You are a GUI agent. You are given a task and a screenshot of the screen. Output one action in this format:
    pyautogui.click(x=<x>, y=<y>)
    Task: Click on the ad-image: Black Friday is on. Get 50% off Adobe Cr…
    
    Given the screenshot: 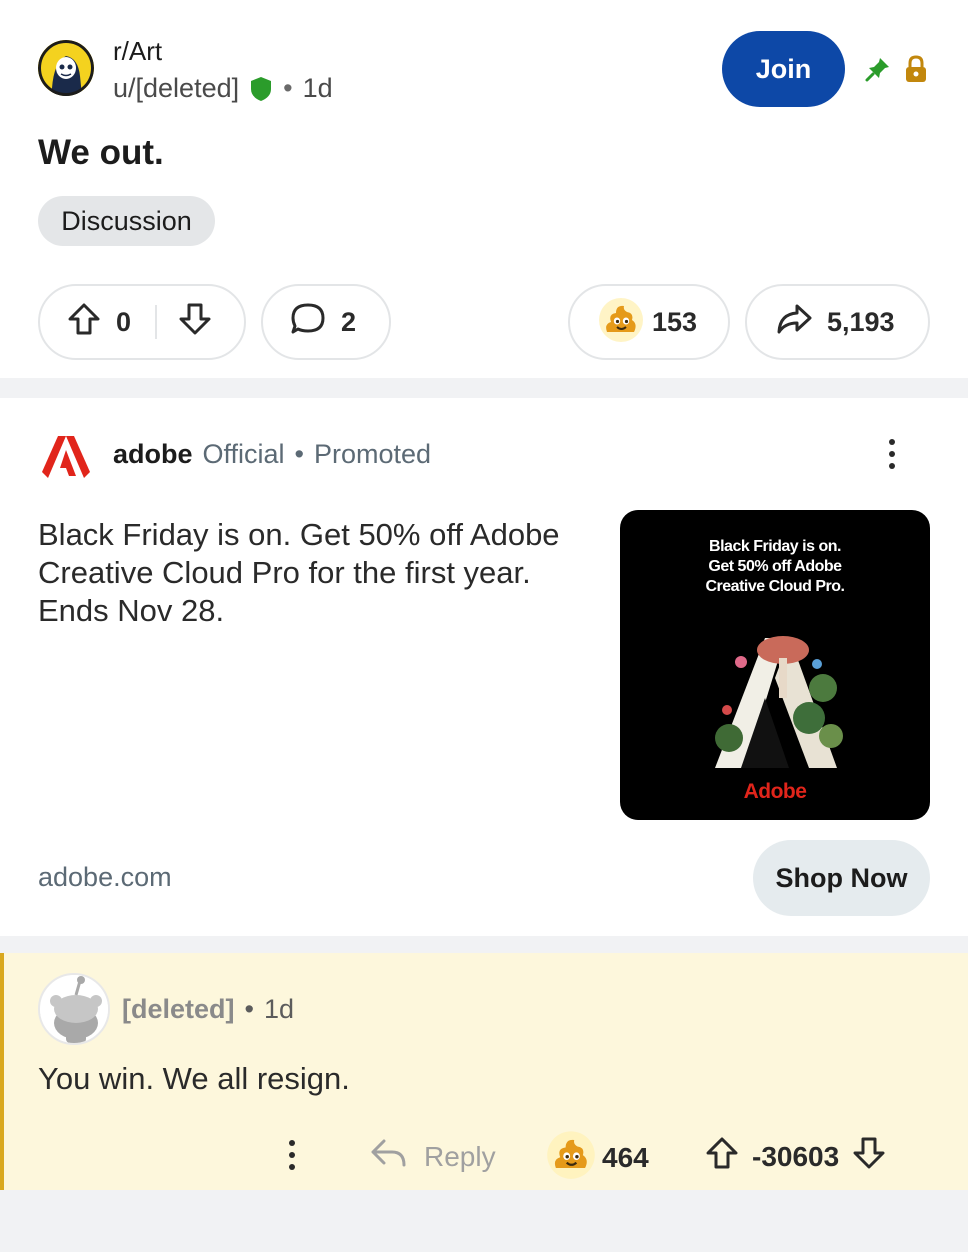 What is the action you would take?
    pyautogui.click(x=775, y=665)
    